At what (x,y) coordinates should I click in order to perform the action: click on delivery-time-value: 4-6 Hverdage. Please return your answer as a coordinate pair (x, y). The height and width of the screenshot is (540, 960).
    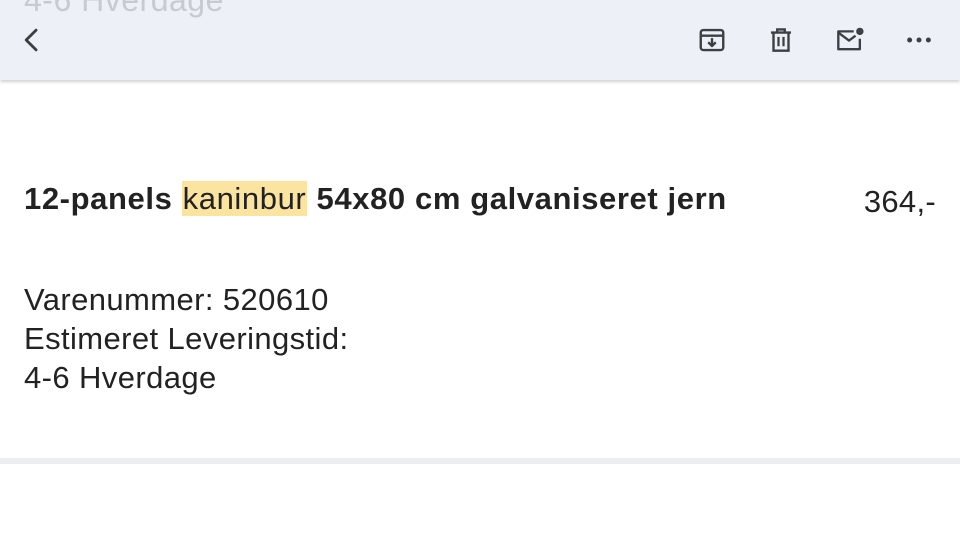
    Looking at the image, I should click on (120, 377).